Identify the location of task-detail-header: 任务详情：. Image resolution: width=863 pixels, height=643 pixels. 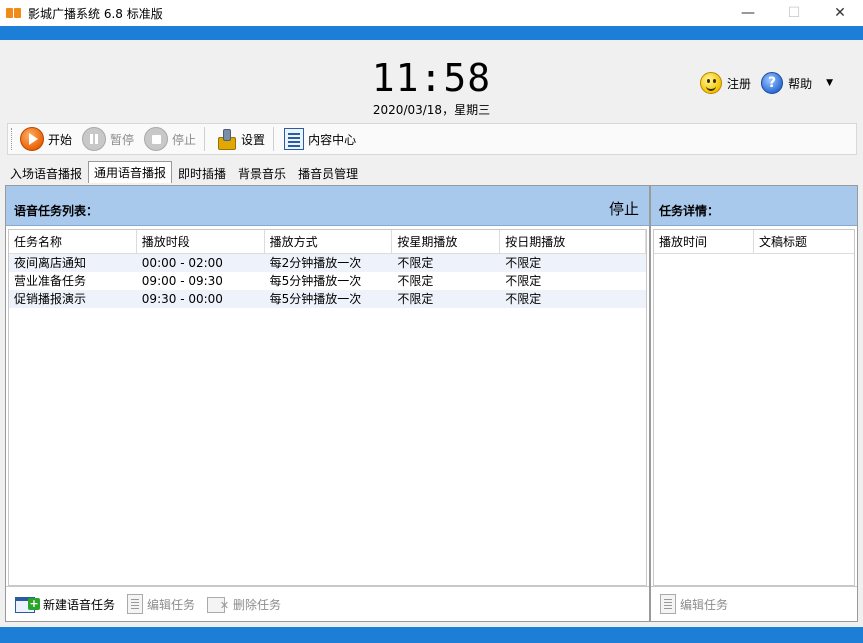
(754, 206).